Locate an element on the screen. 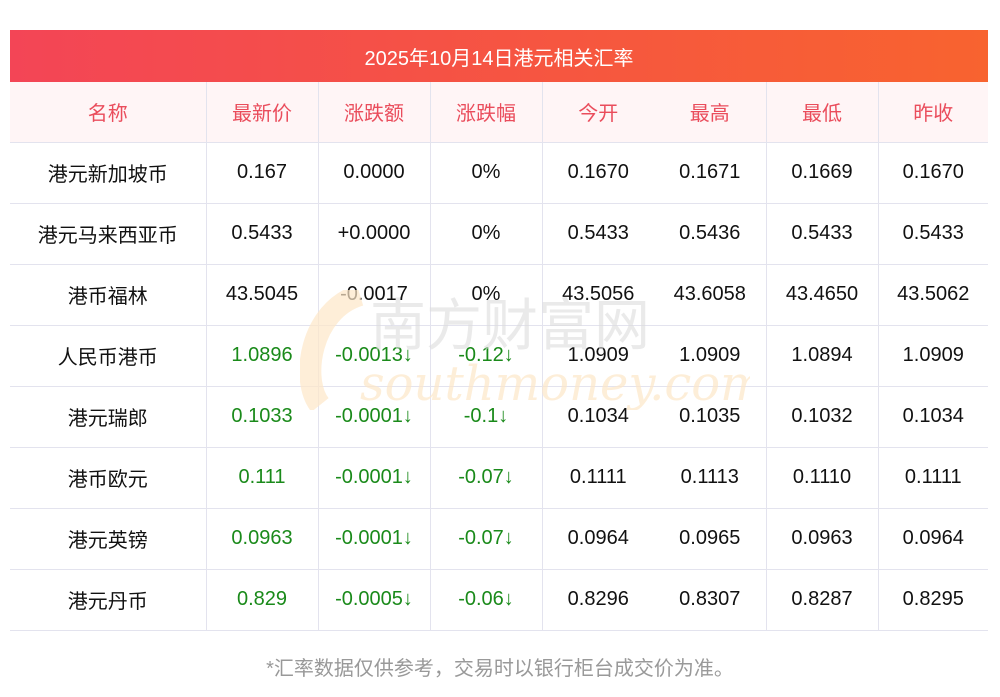 Image resolution: width=1000 pixels, height=697 pixels. cell-low: 0.1669 is located at coordinates (822, 173).